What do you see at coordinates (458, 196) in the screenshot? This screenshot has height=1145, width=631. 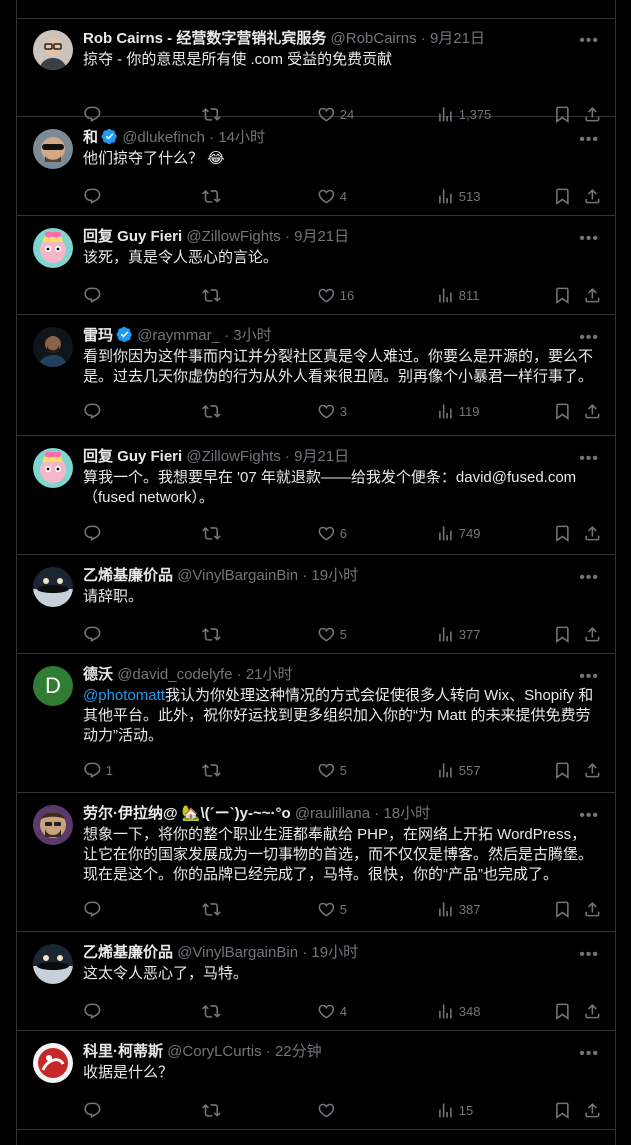 I see `views-button: 513` at bounding box center [458, 196].